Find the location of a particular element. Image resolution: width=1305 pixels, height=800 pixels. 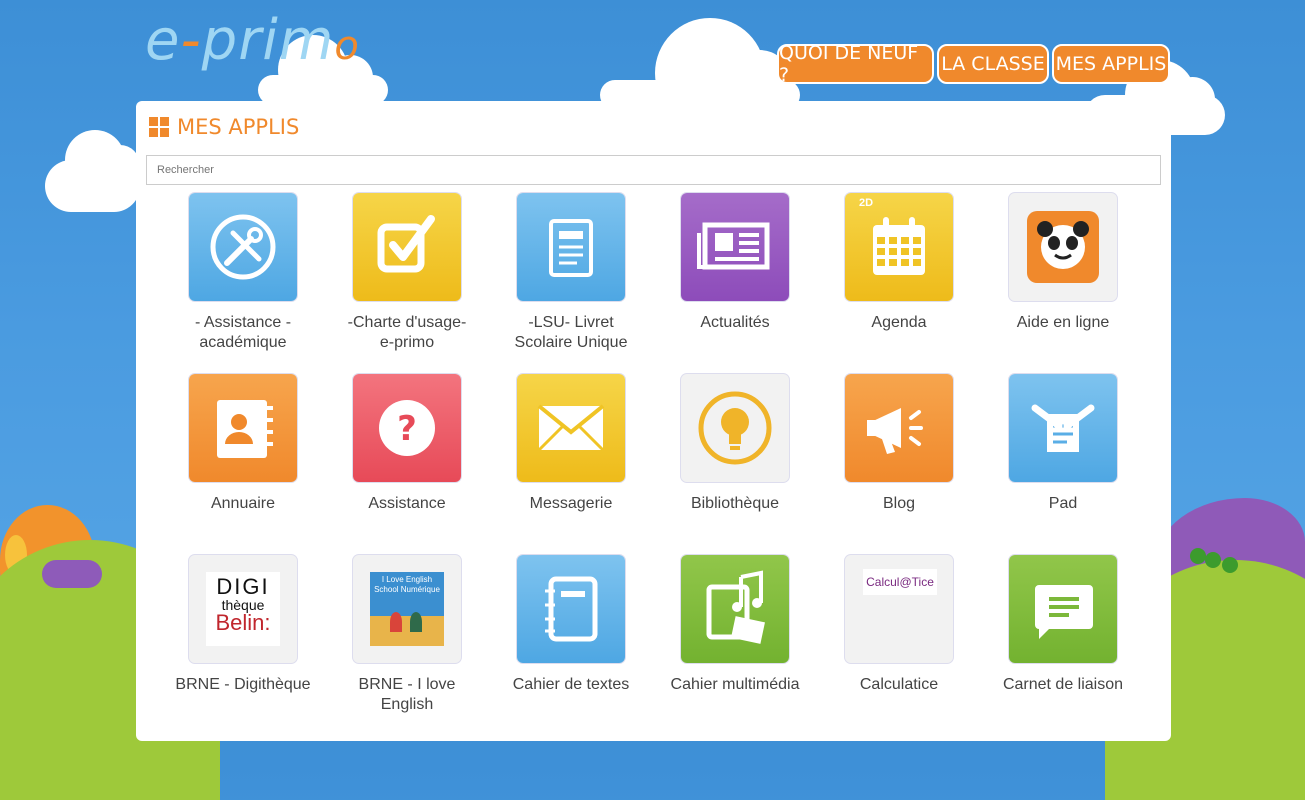

logo-text: - is located at coordinates (191, 40).